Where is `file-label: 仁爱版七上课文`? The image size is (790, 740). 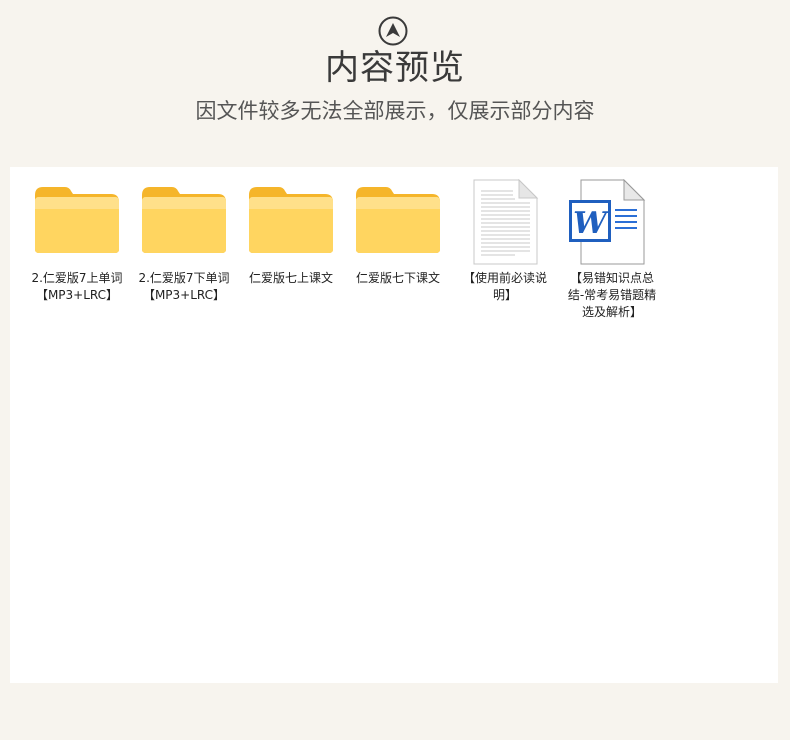
file-label: 仁爱版七上课文 is located at coordinates (290, 278).